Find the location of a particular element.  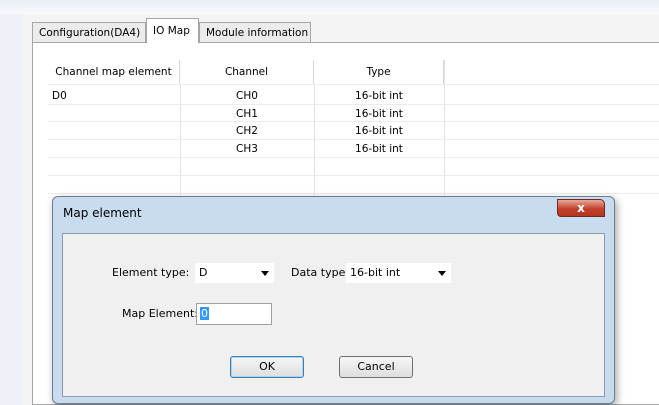

cell-channel: CH2 is located at coordinates (247, 131).